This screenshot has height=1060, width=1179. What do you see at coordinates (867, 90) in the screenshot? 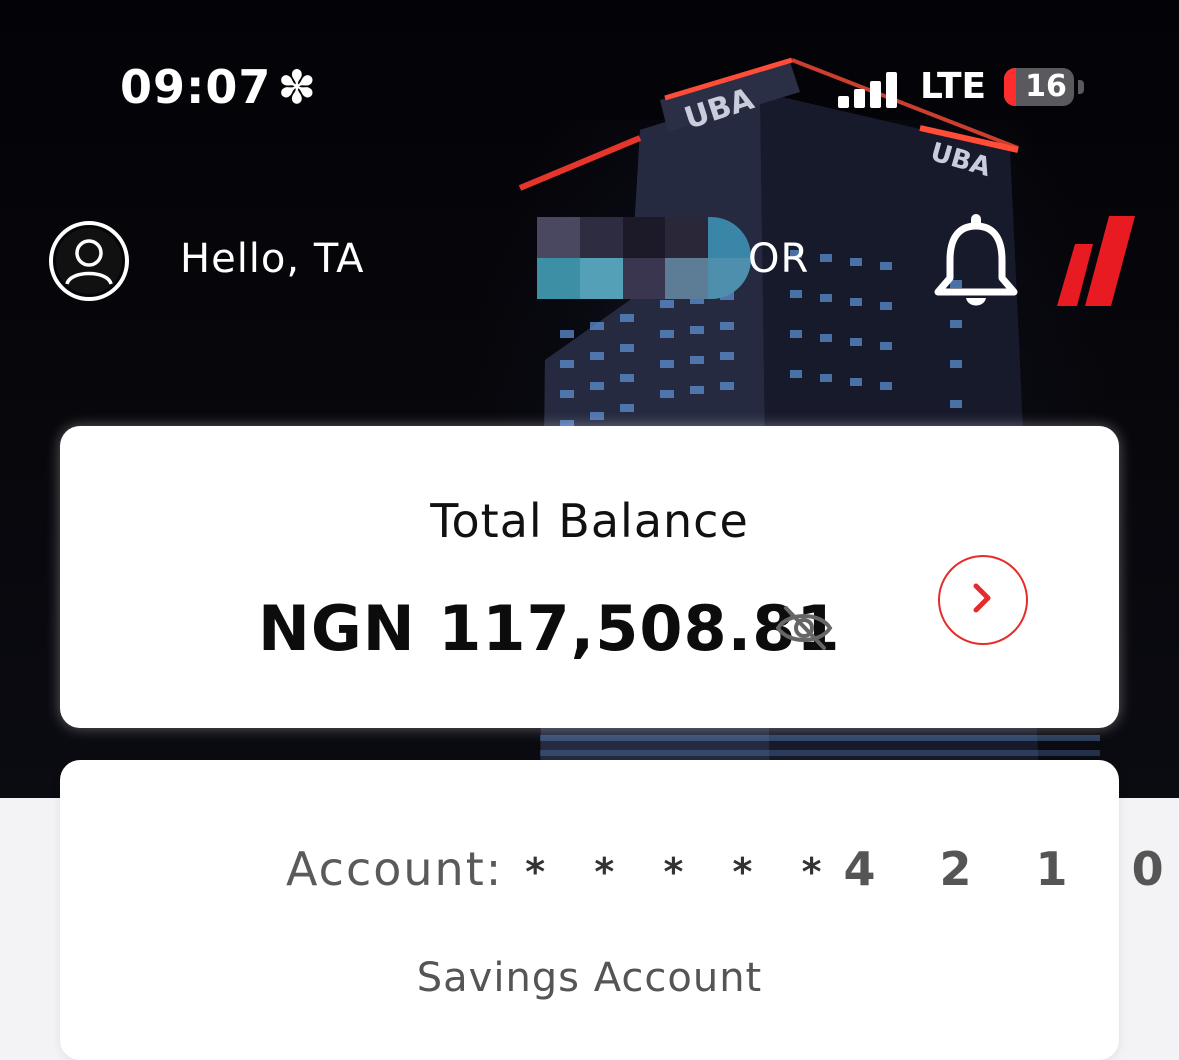
I see `signal-bars-icon` at bounding box center [867, 90].